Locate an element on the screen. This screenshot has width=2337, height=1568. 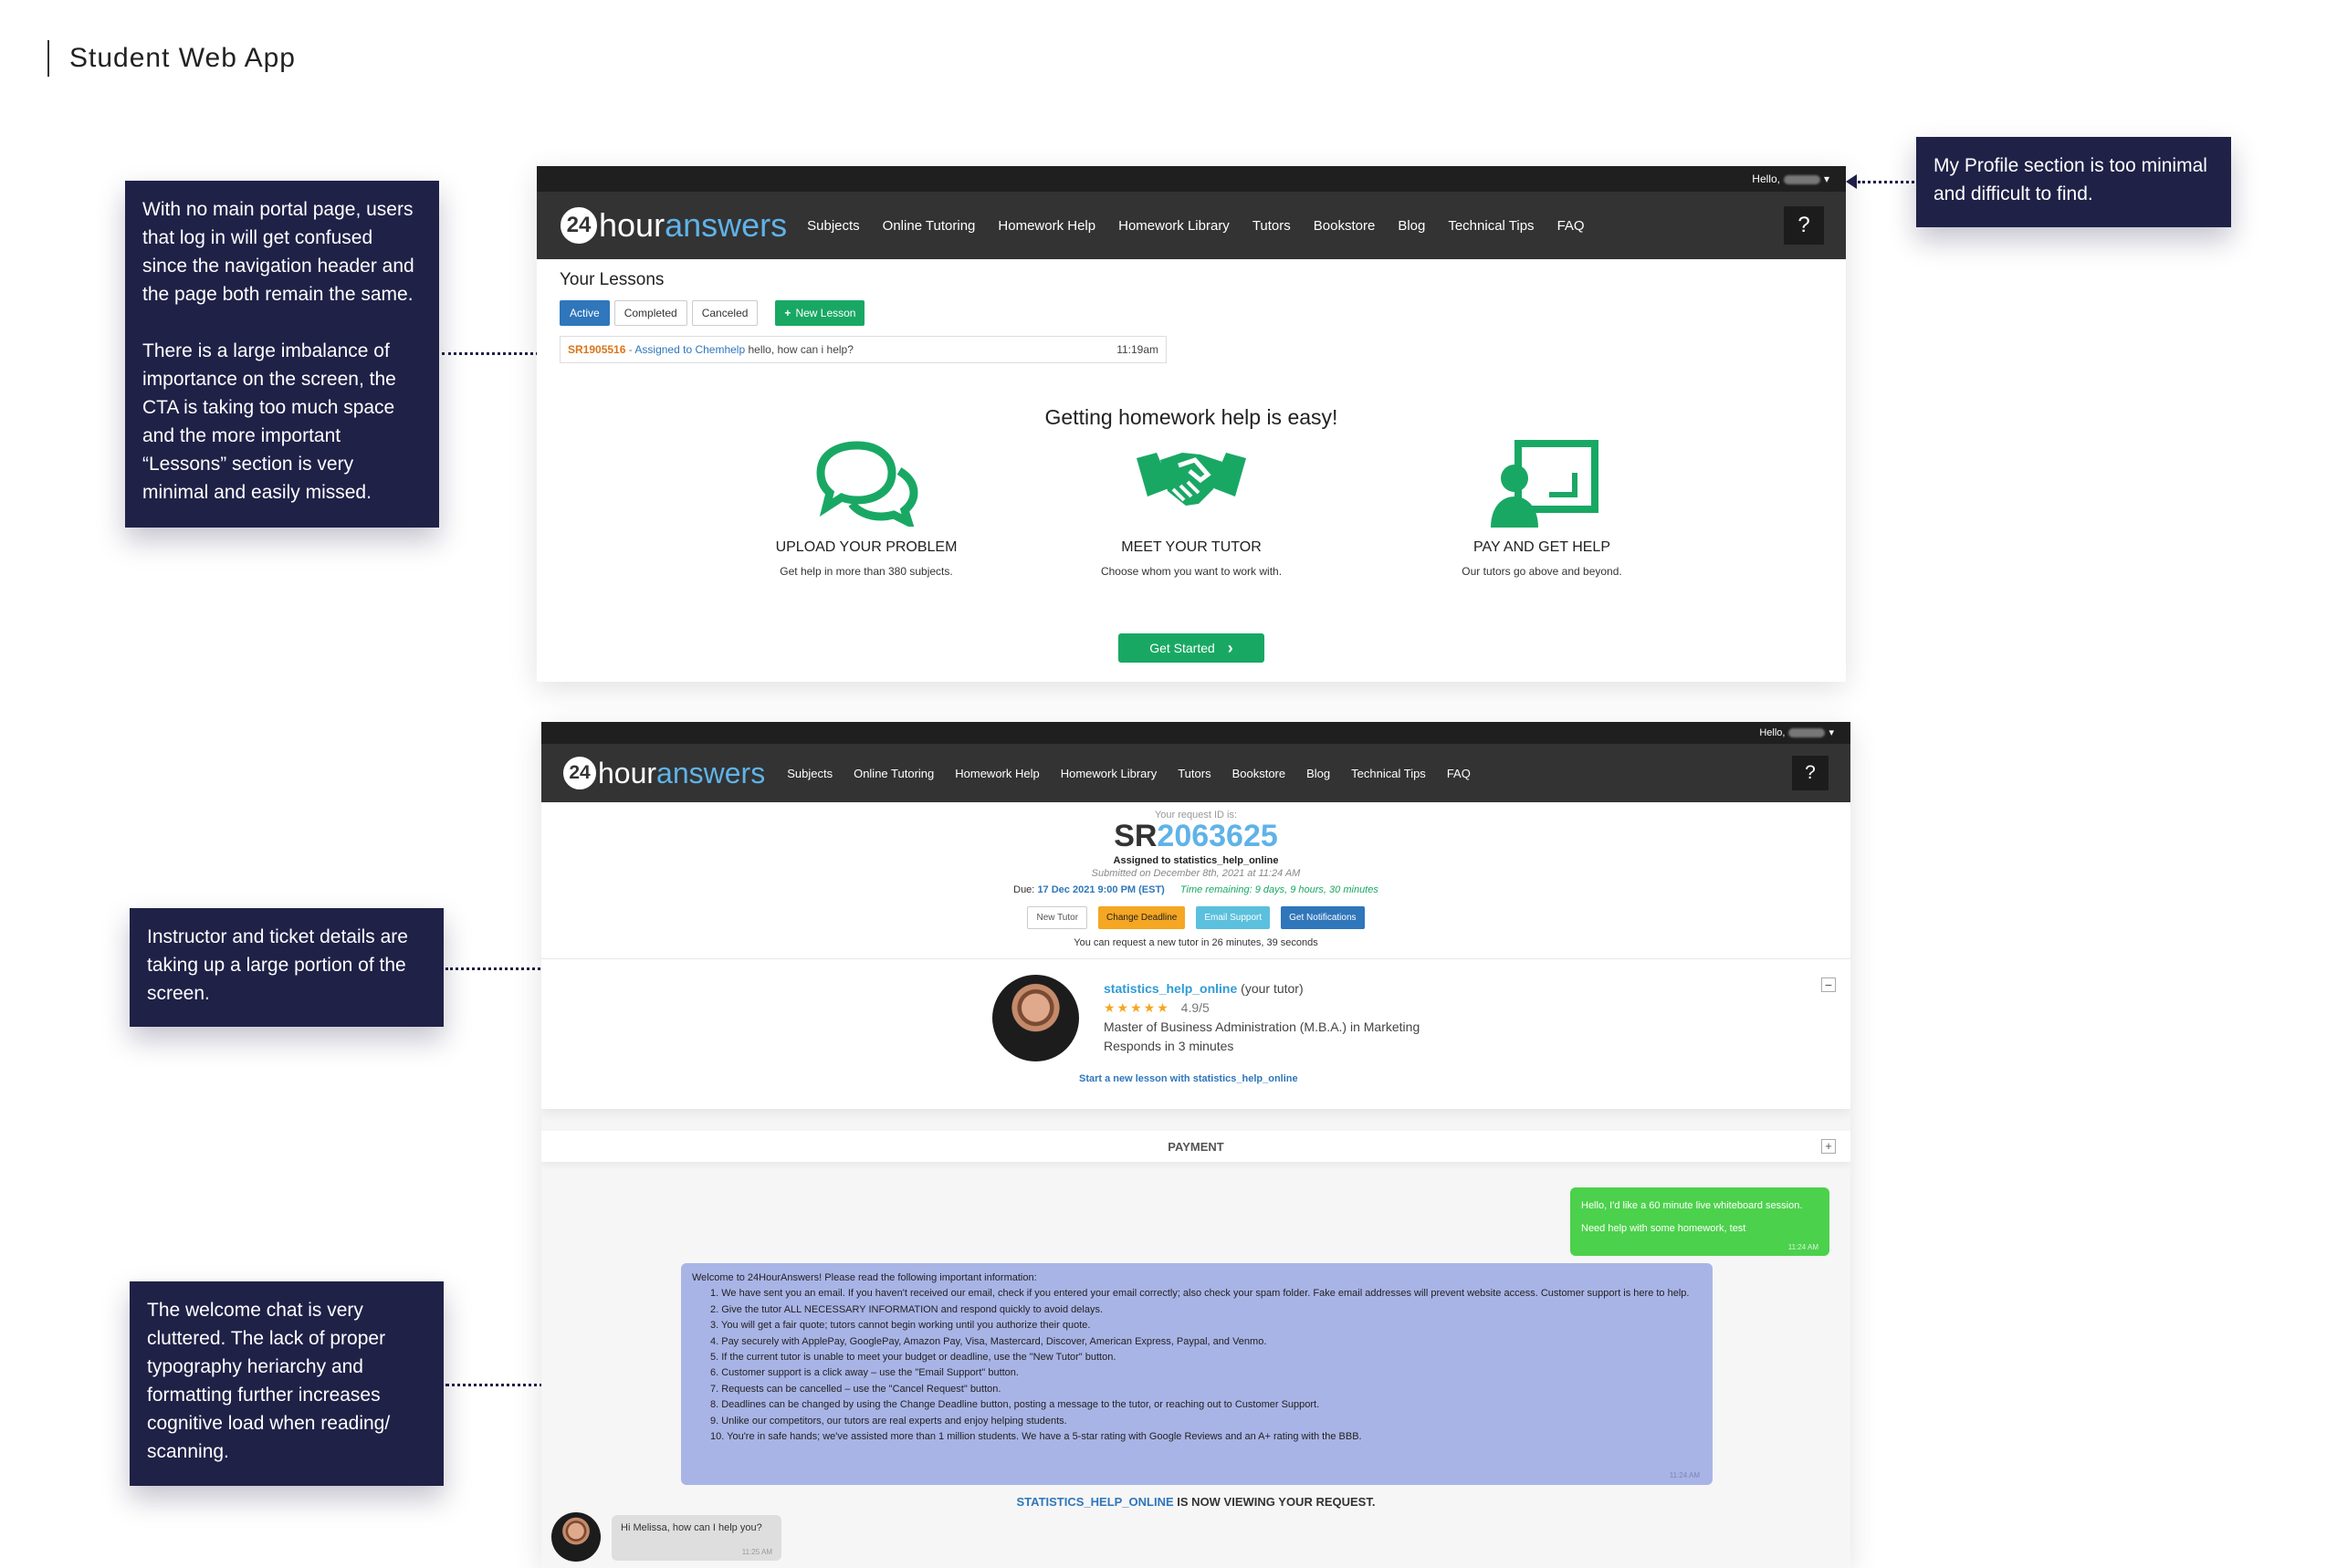
get-started-button: Get Started › is located at coordinates (1191, 648).